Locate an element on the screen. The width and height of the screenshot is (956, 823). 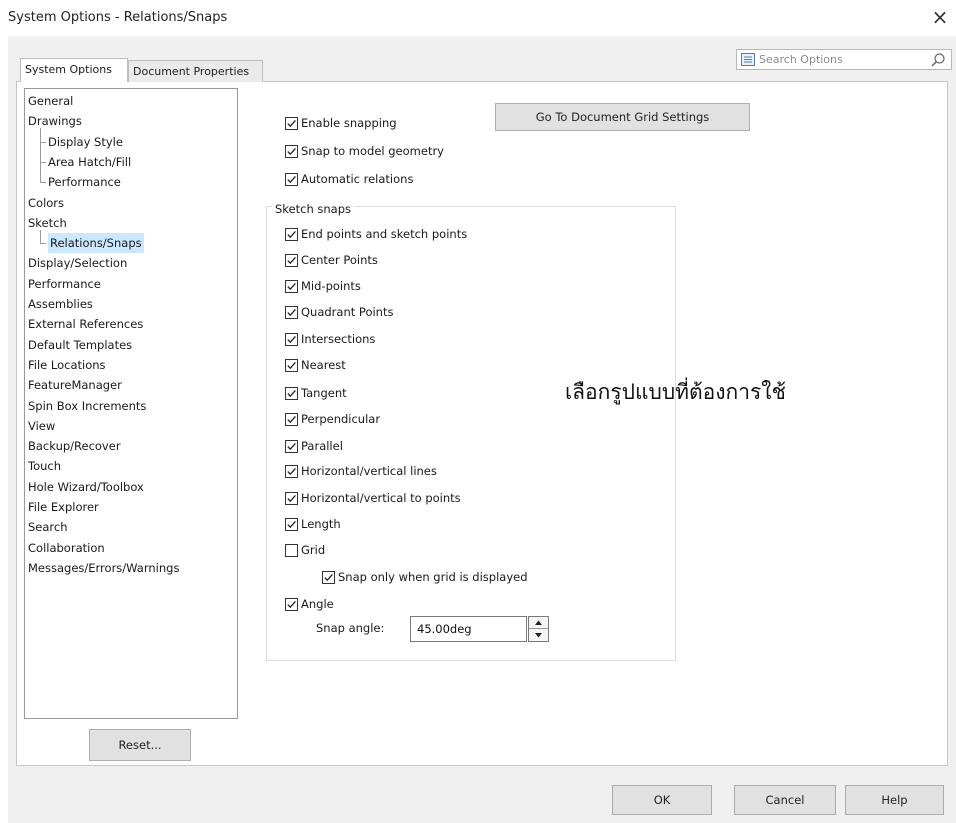
tree-item-relations-snaps: Relations/Snaps is located at coordinates (96, 243).